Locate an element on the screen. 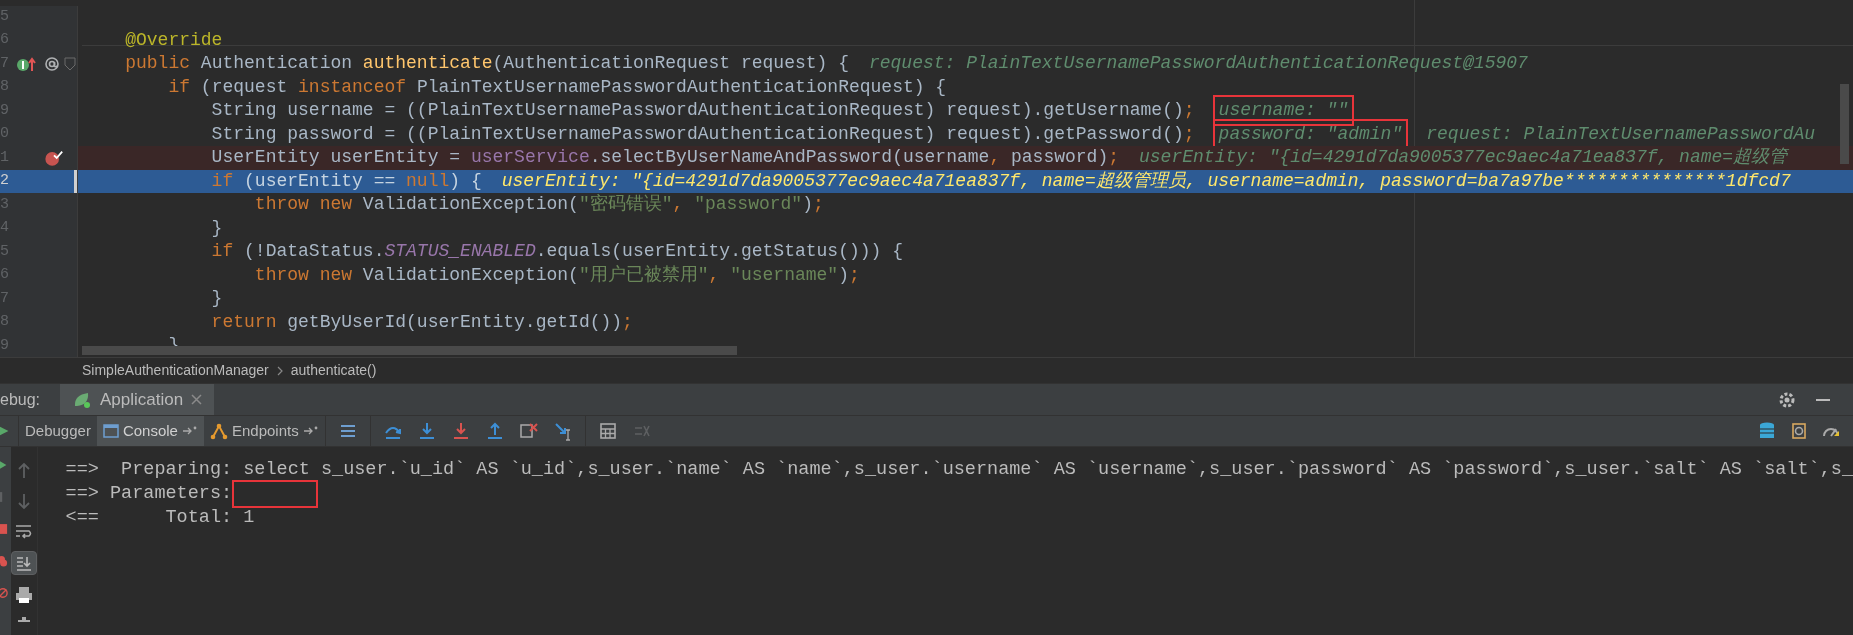 The image size is (1853, 635). code-token: password) is located at coordinates (1060, 158).